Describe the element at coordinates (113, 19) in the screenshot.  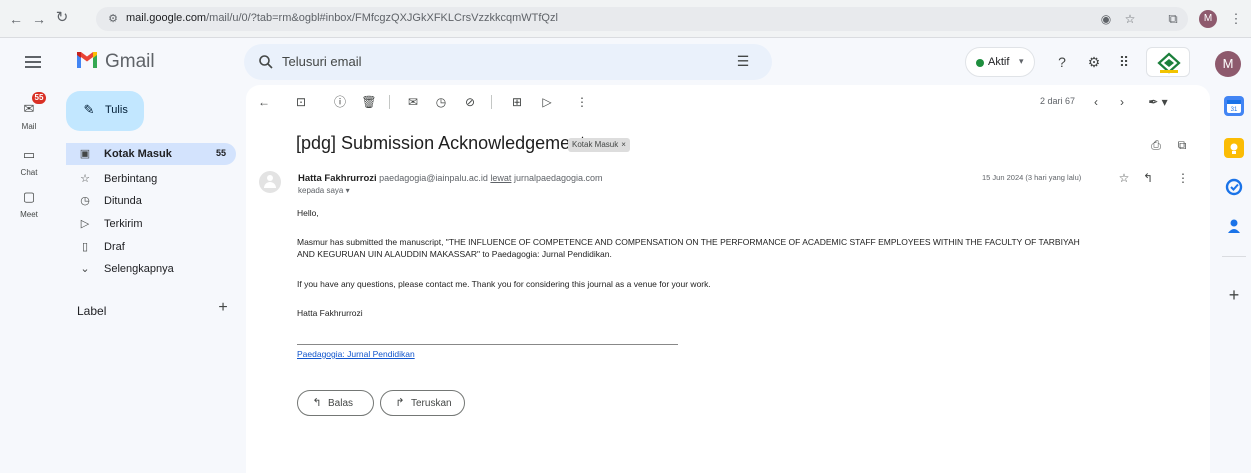
I see `site-info-icon: ⚙` at that location.